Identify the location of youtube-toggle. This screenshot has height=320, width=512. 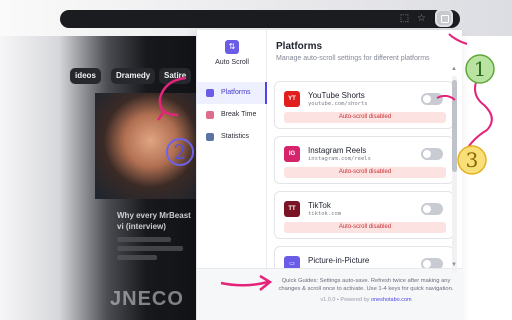
(432, 99).